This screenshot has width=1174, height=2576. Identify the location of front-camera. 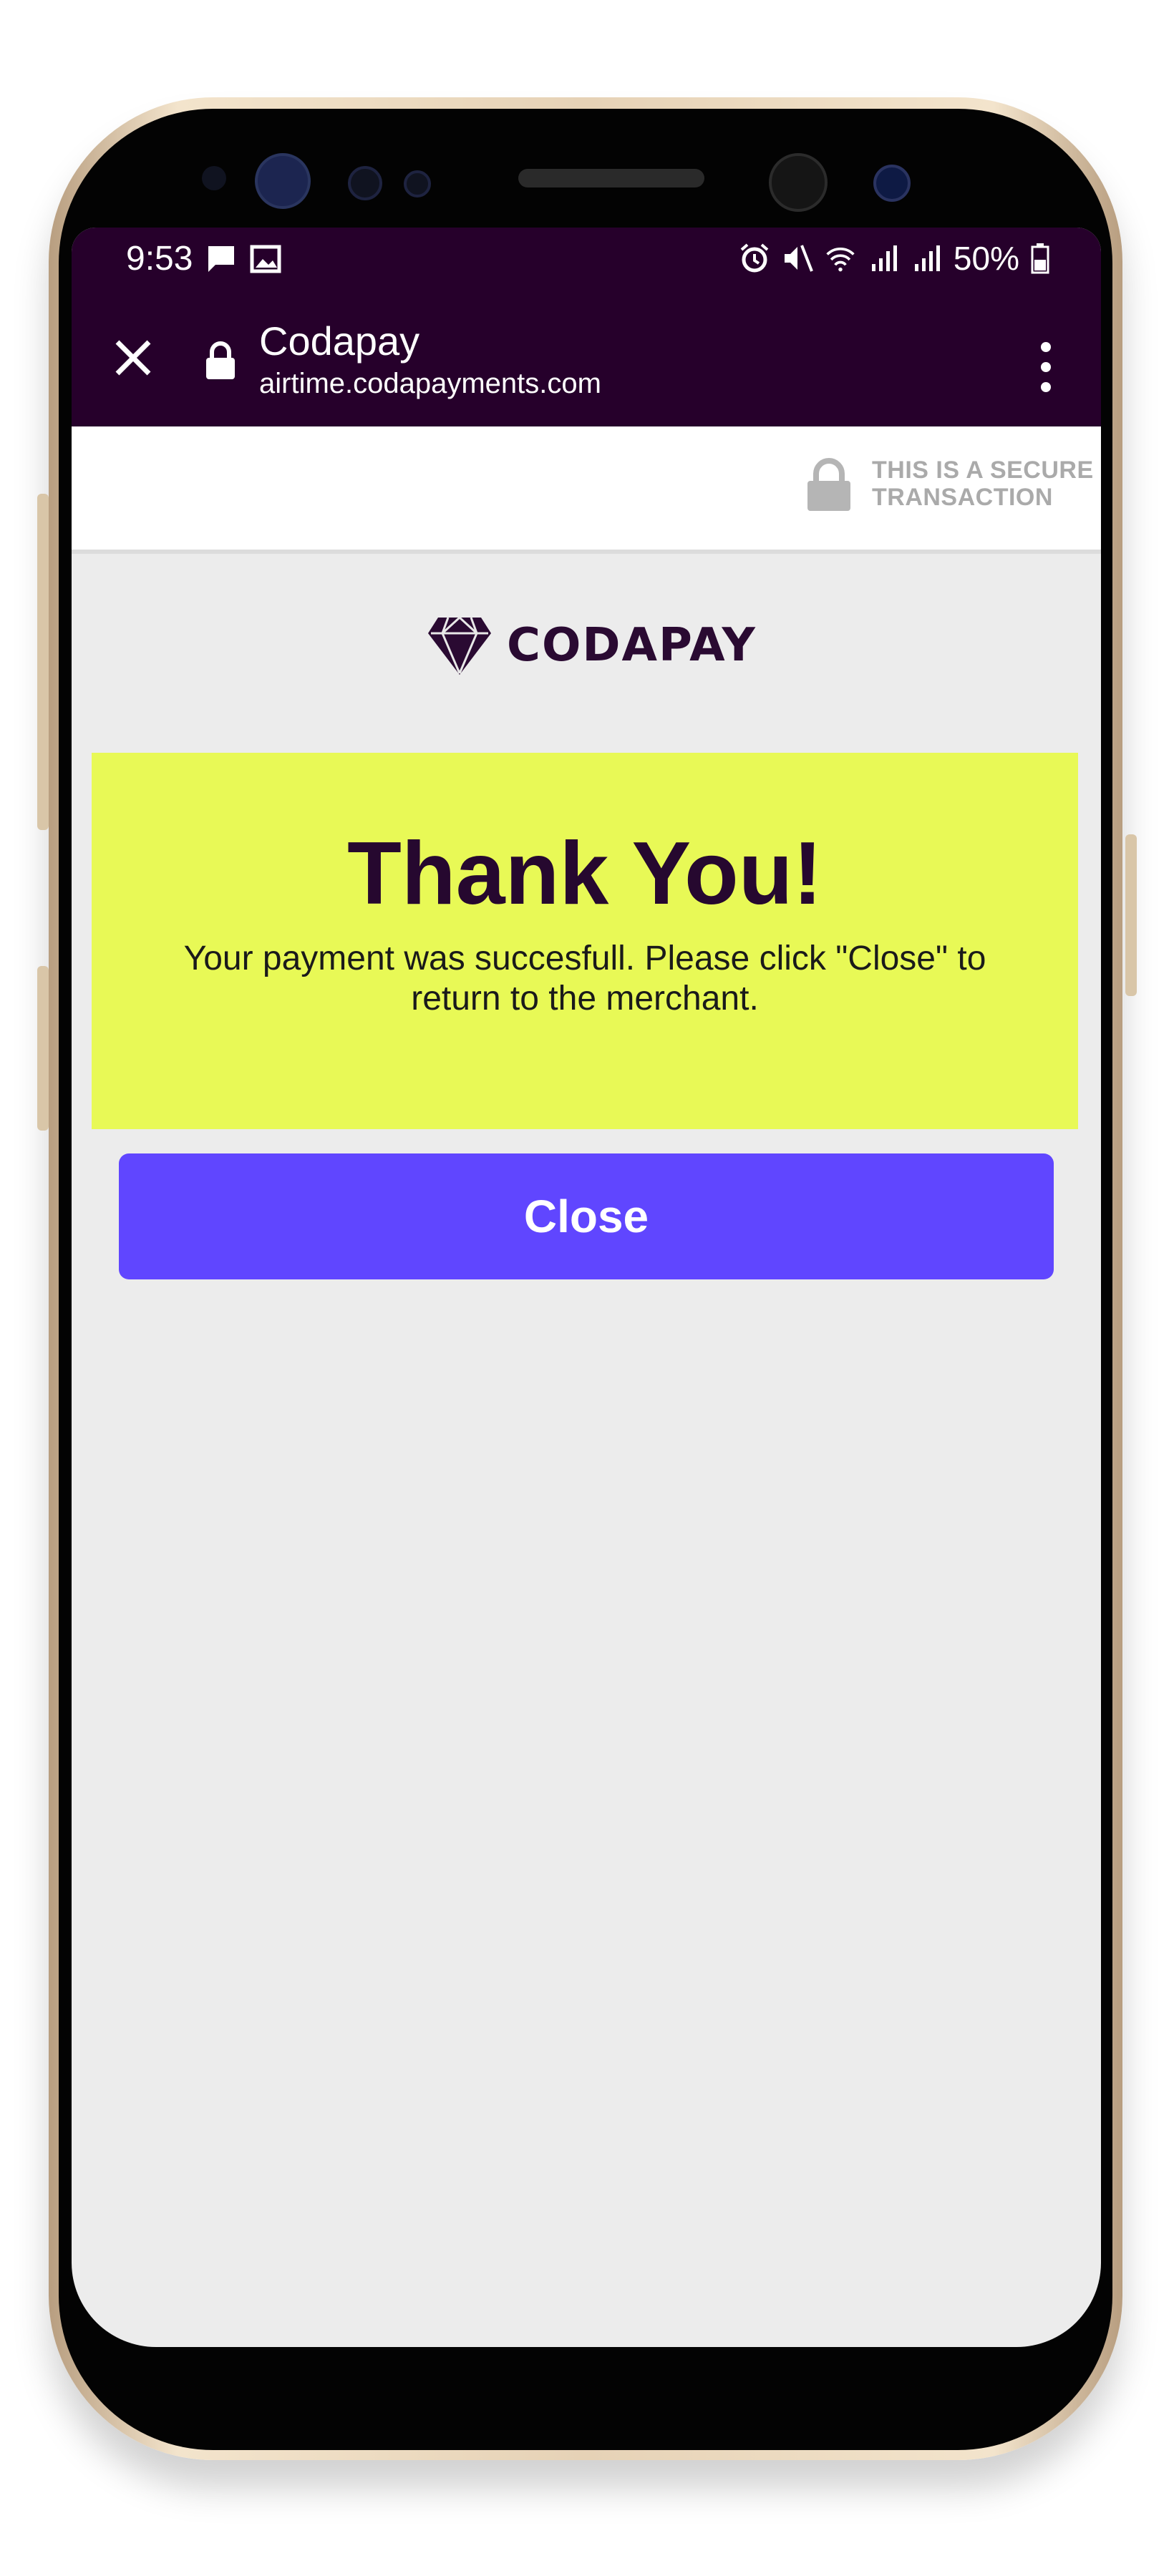
(798, 182).